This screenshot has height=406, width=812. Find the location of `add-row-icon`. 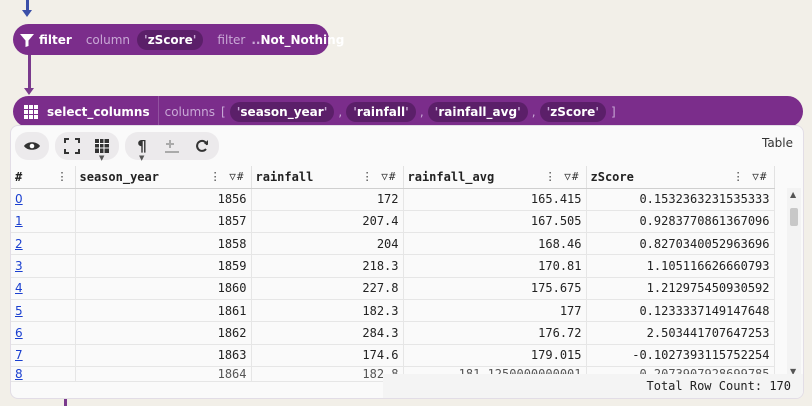

add-row-icon is located at coordinates (172, 146).